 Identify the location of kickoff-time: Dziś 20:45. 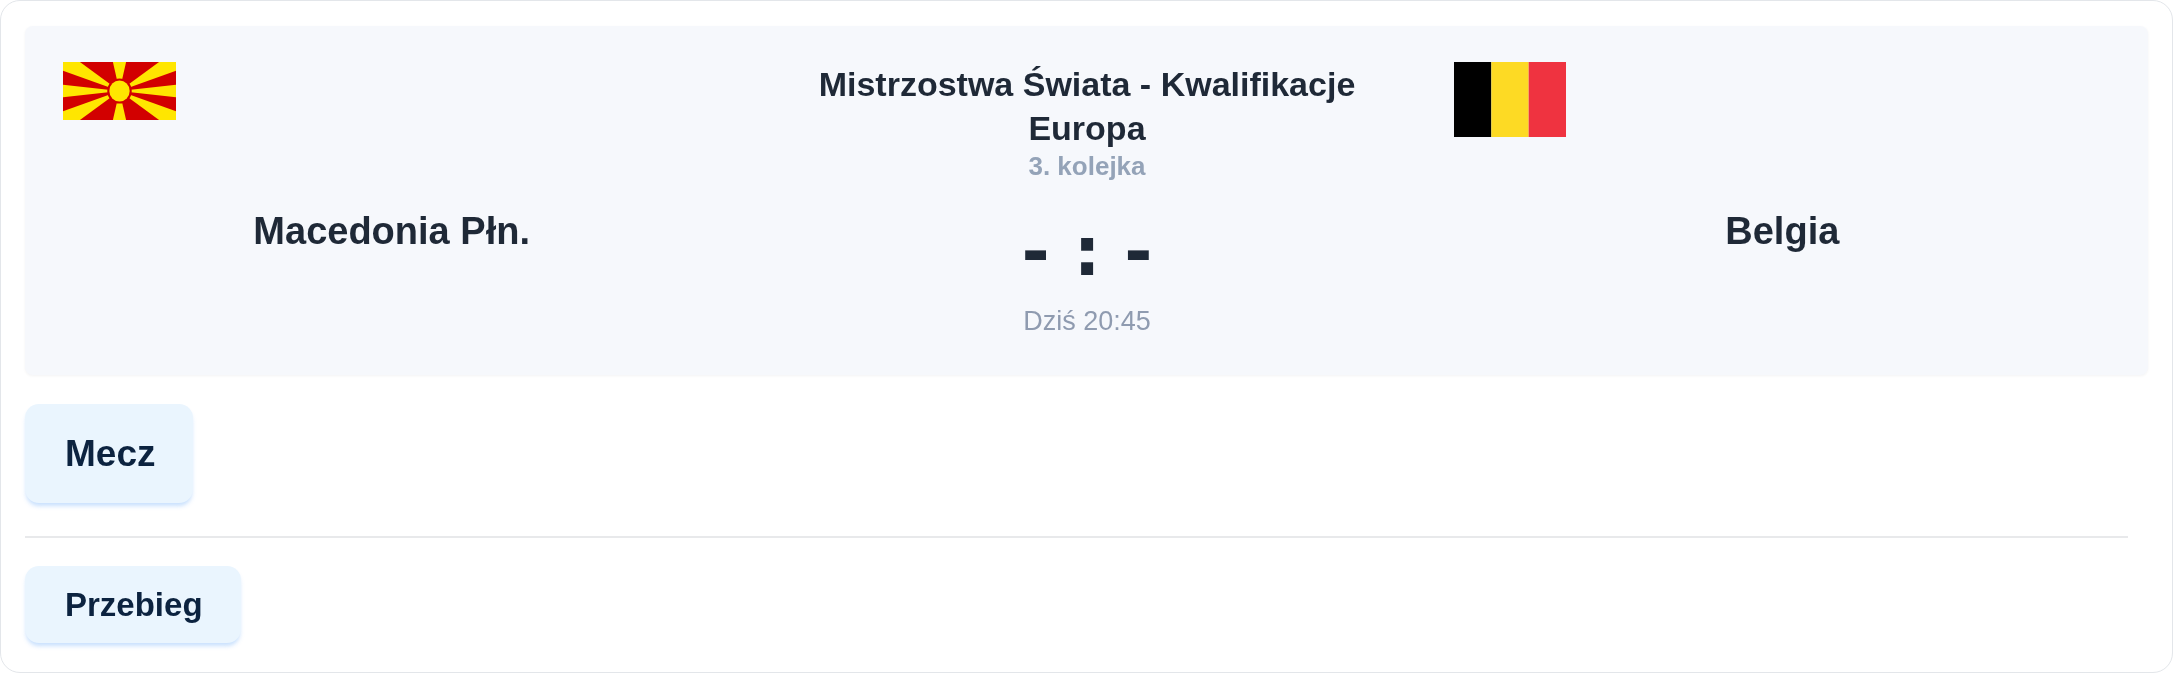
(1087, 321).